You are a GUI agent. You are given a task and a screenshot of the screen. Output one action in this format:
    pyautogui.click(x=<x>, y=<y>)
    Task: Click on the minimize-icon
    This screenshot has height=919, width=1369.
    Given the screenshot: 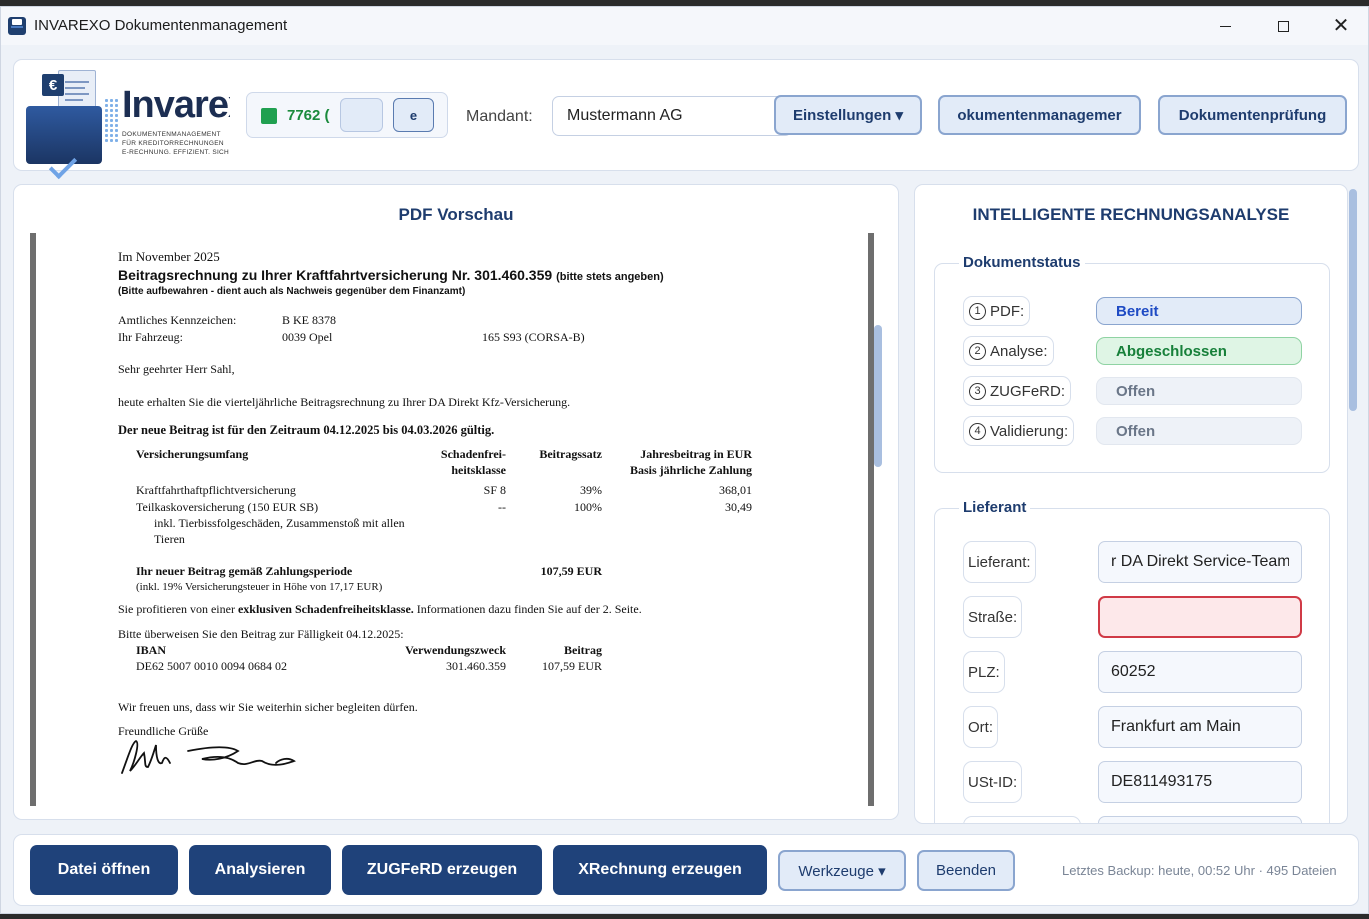 What is the action you would take?
    pyautogui.click(x=1225, y=26)
    